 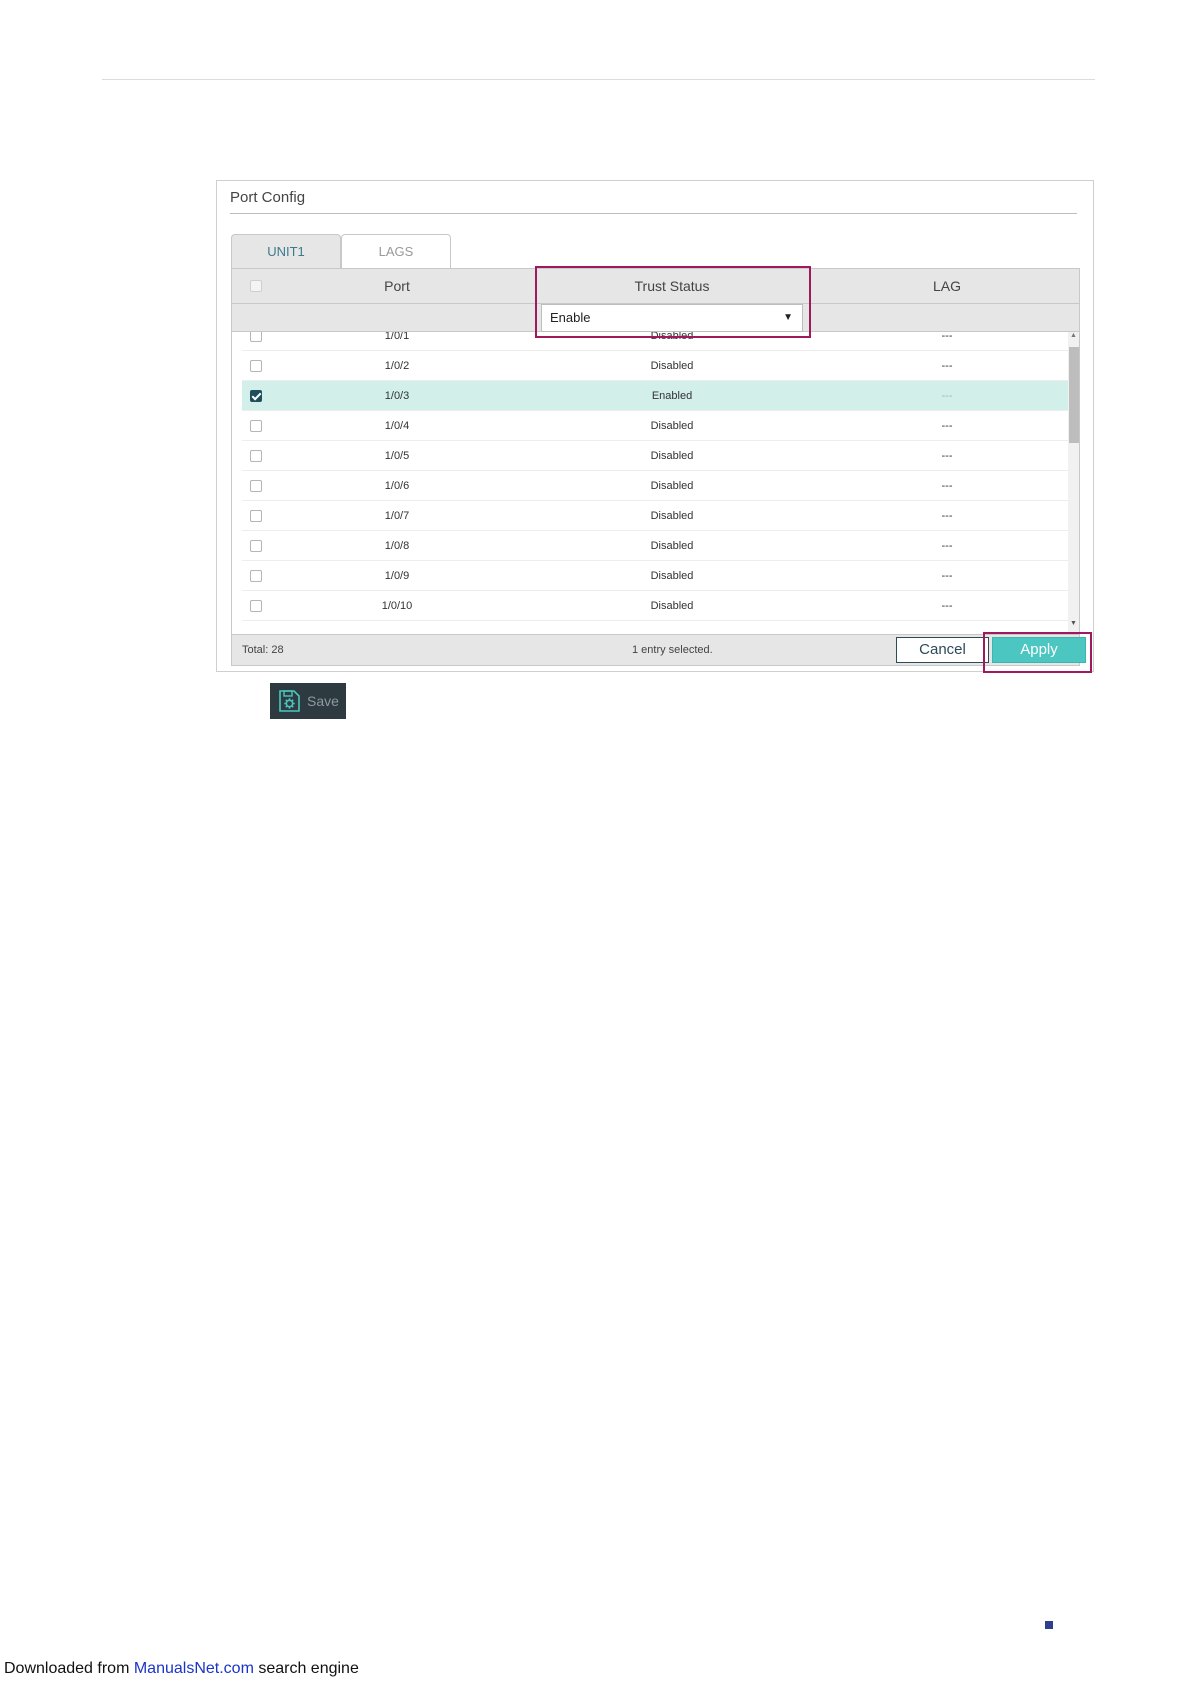 What do you see at coordinates (397, 396) in the screenshot?
I see `port-cell: 1/0/3` at bounding box center [397, 396].